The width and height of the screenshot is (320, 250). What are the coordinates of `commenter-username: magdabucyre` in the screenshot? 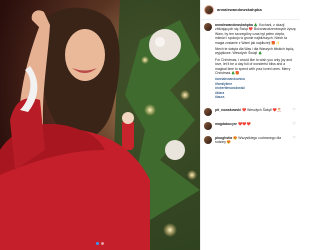 It's located at (226, 124).